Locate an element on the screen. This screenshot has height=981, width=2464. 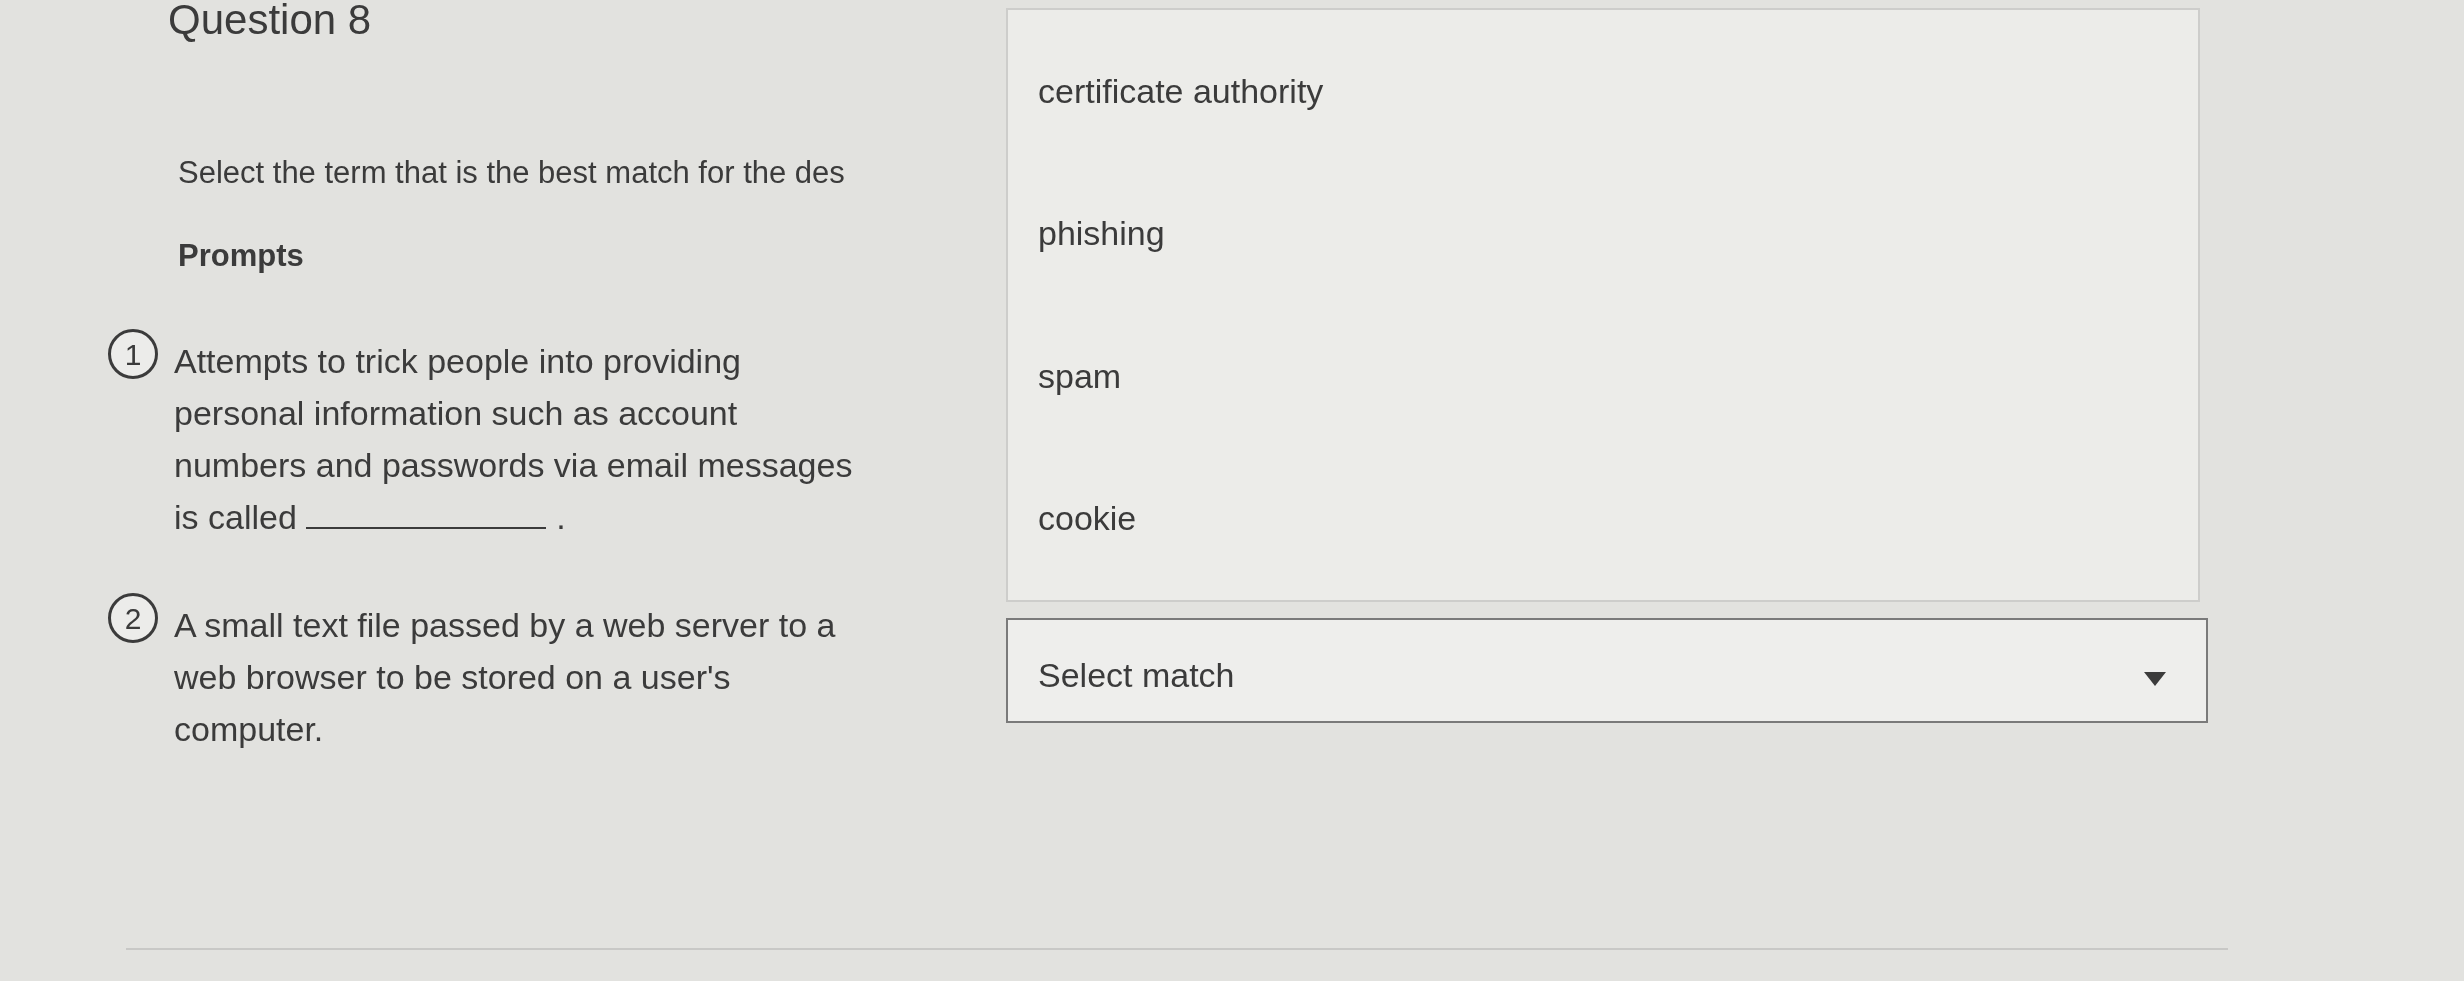
option-item: spam is located at coordinates (1080, 376).